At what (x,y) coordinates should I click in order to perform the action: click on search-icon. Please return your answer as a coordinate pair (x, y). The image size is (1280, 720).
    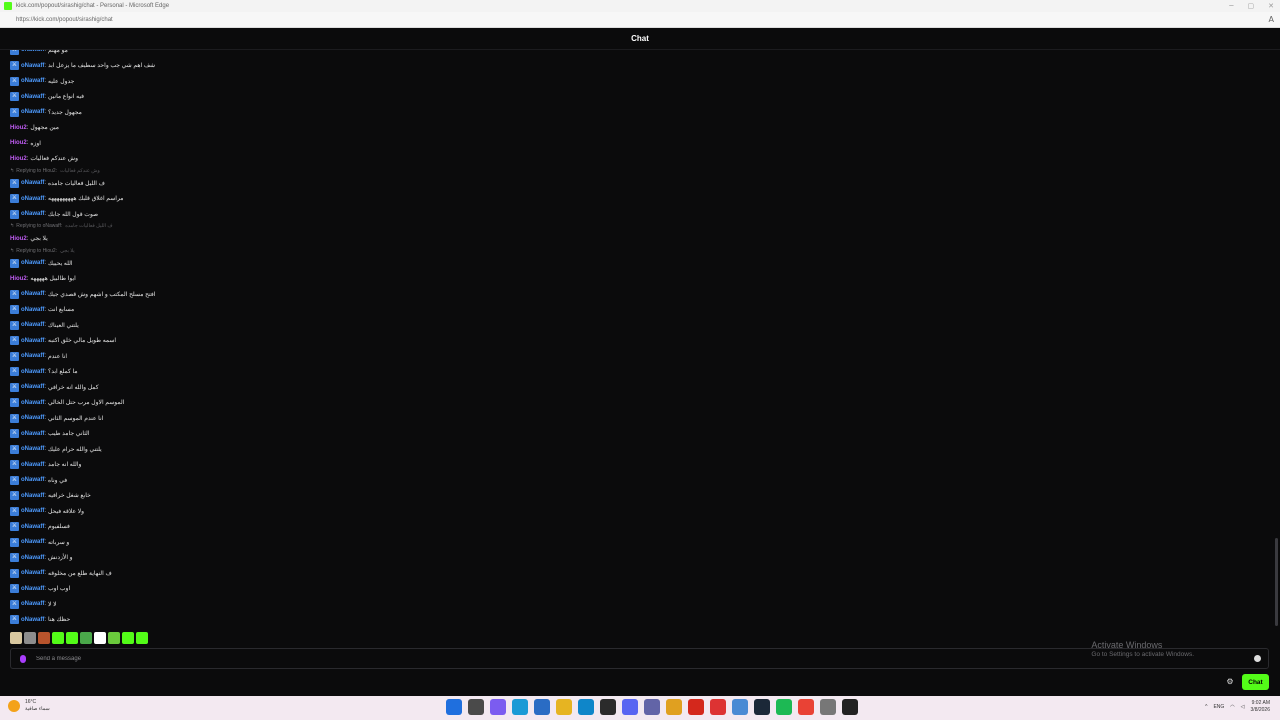
    Looking at the image, I should click on (476, 707).